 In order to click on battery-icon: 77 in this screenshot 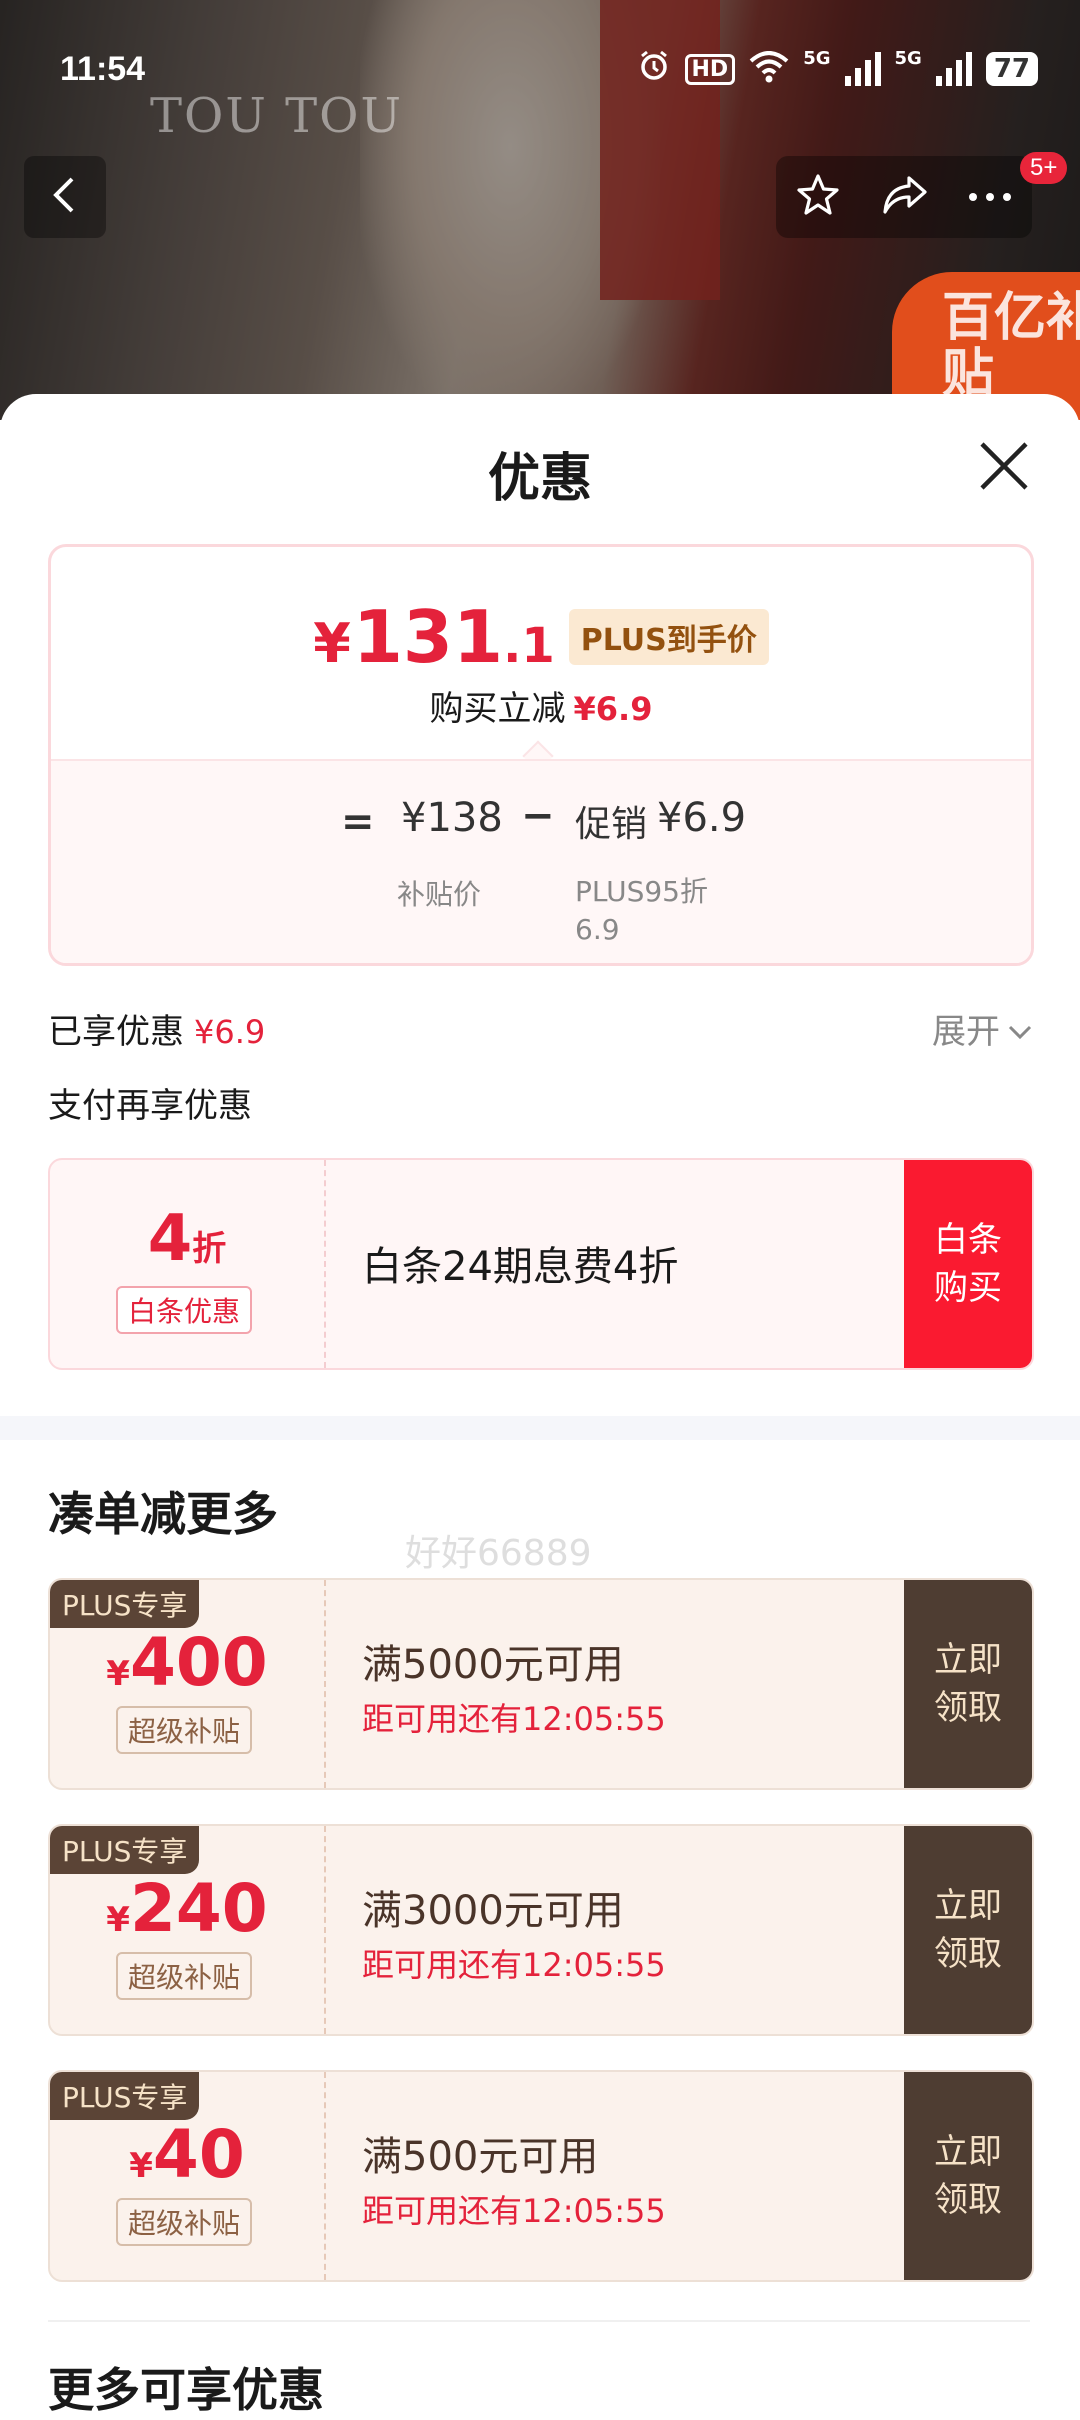, I will do `click(1011, 69)`.